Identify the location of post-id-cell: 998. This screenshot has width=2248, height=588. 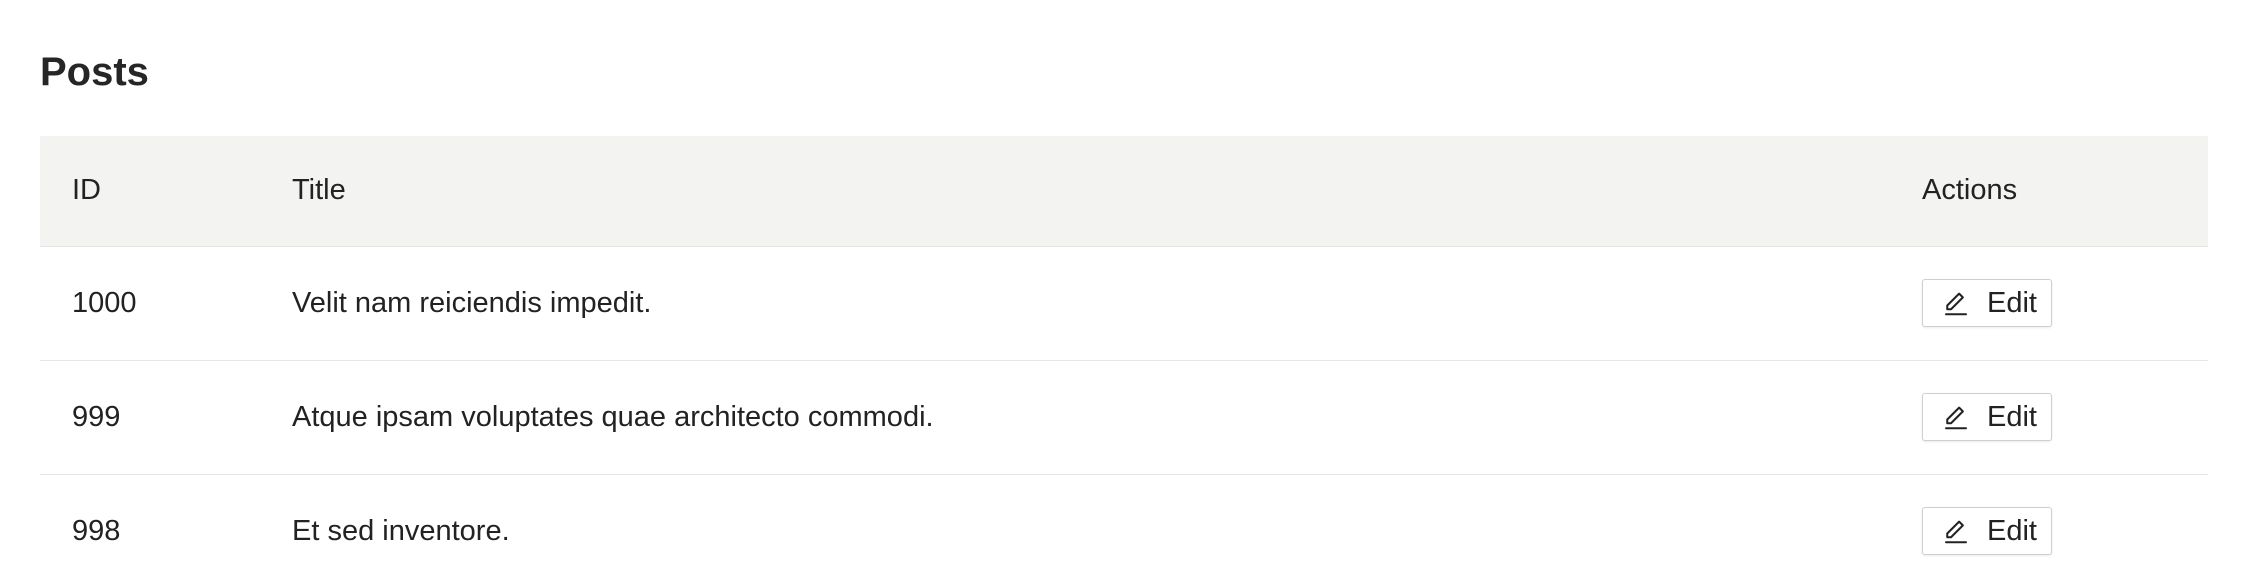
(96, 530).